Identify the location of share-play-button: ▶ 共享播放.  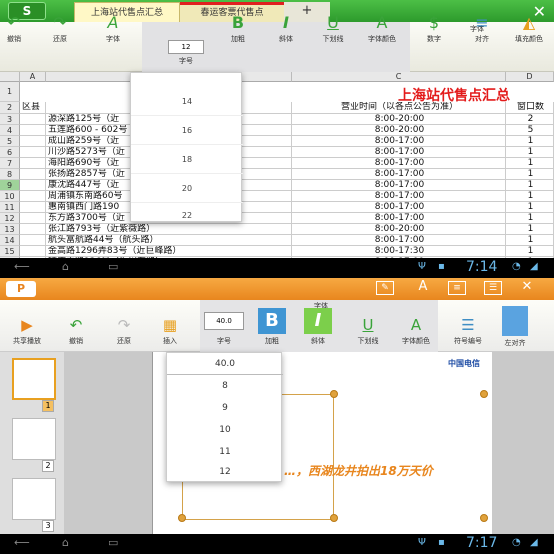
(27, 330).